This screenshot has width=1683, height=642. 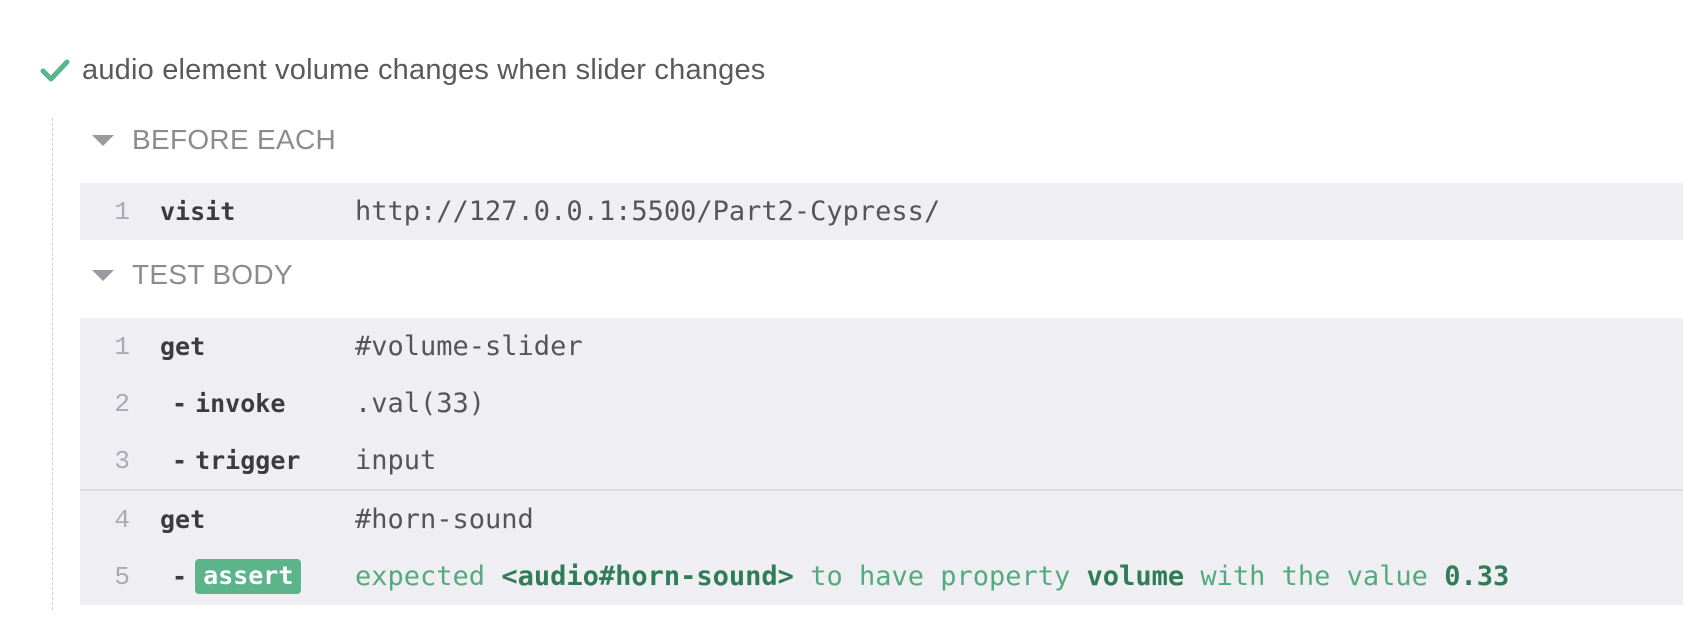 I want to click on command-name: - assert, so click(x=237, y=576).